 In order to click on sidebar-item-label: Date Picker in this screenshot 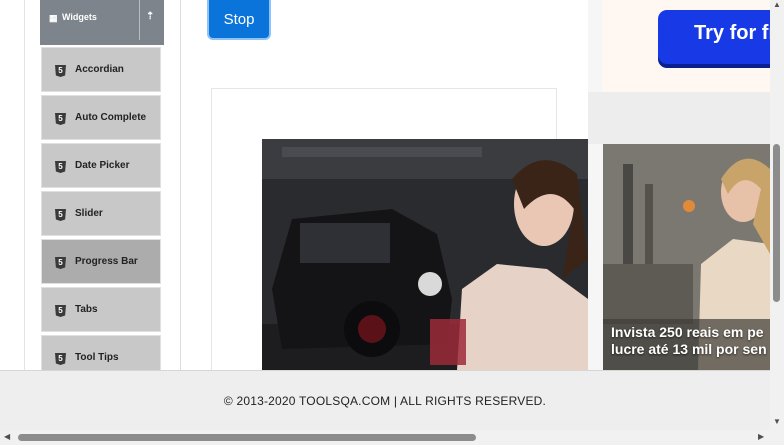, I will do `click(102, 165)`.